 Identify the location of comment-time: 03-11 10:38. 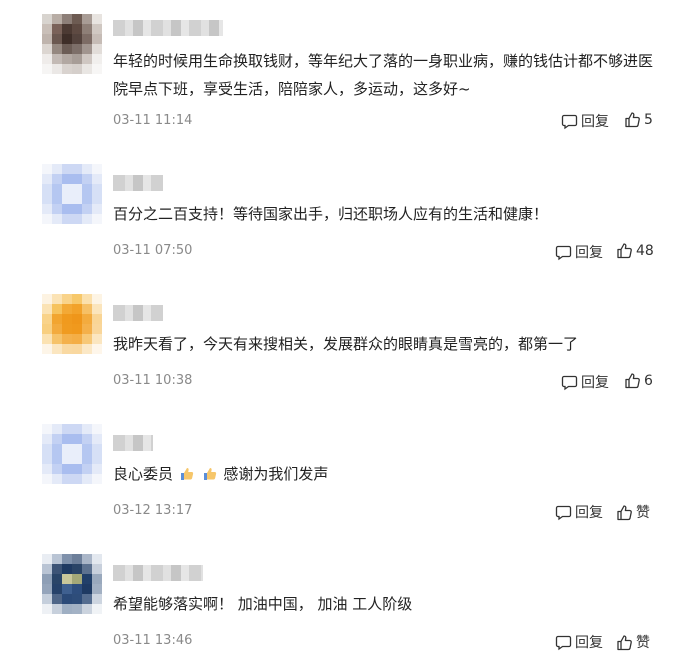
(153, 380).